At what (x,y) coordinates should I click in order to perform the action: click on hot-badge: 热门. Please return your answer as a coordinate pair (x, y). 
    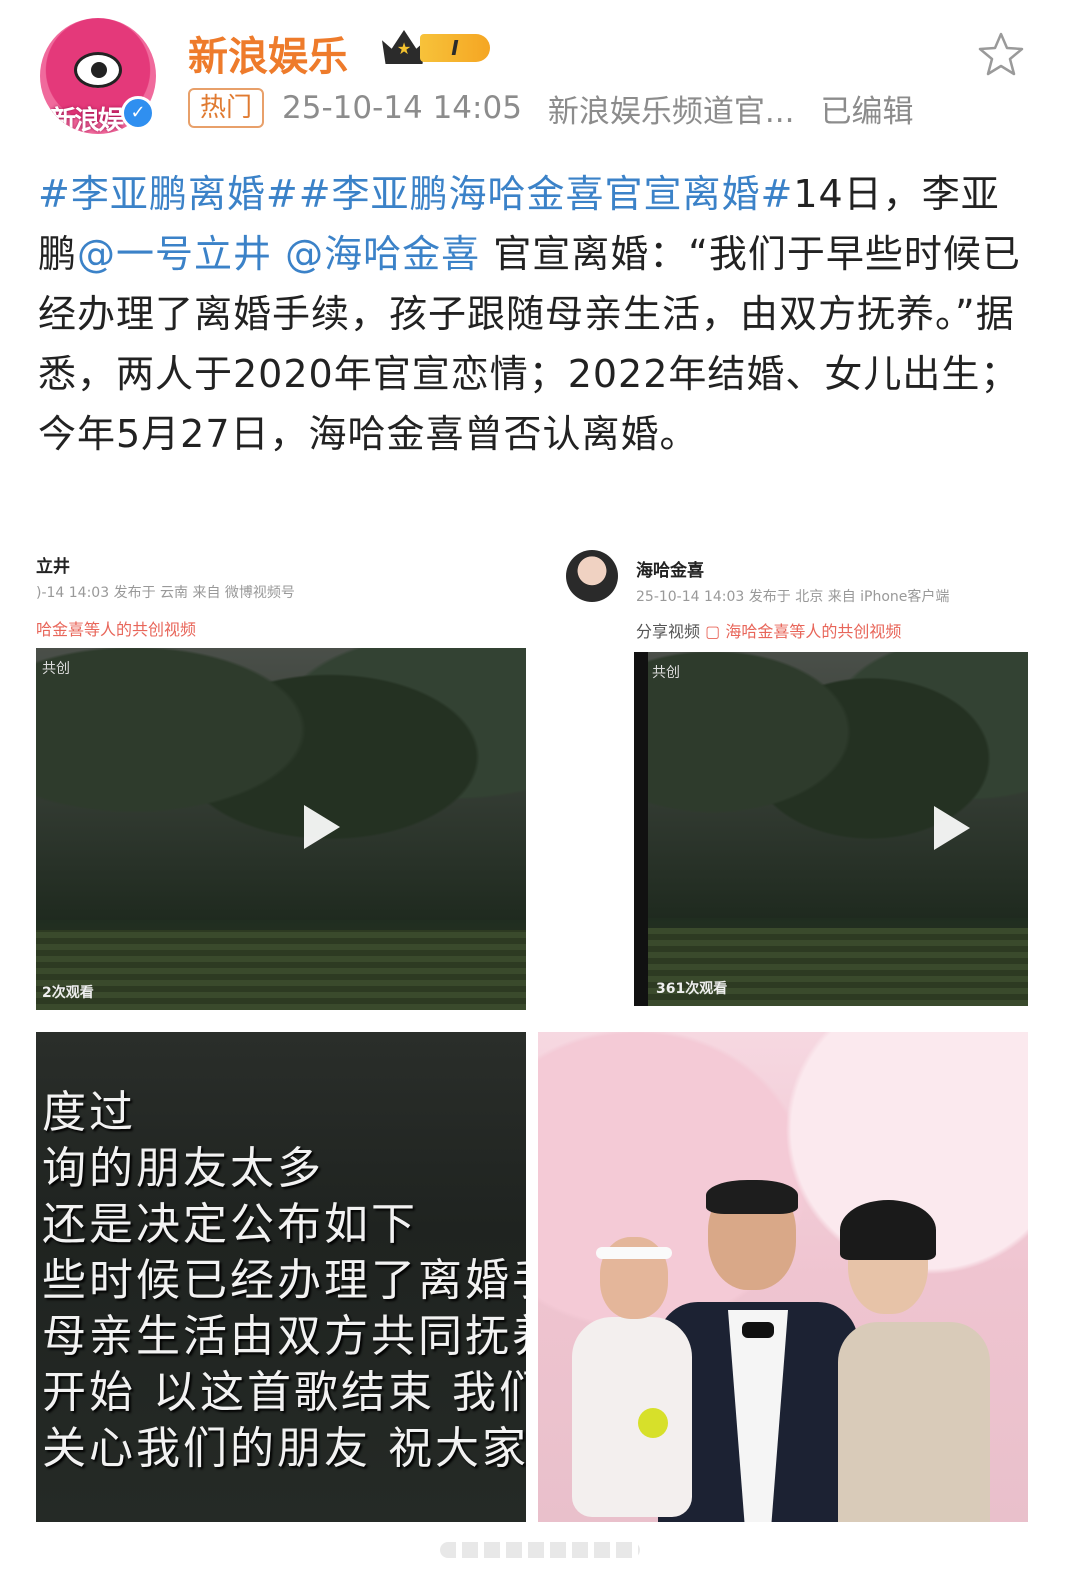
    Looking at the image, I should click on (226, 108).